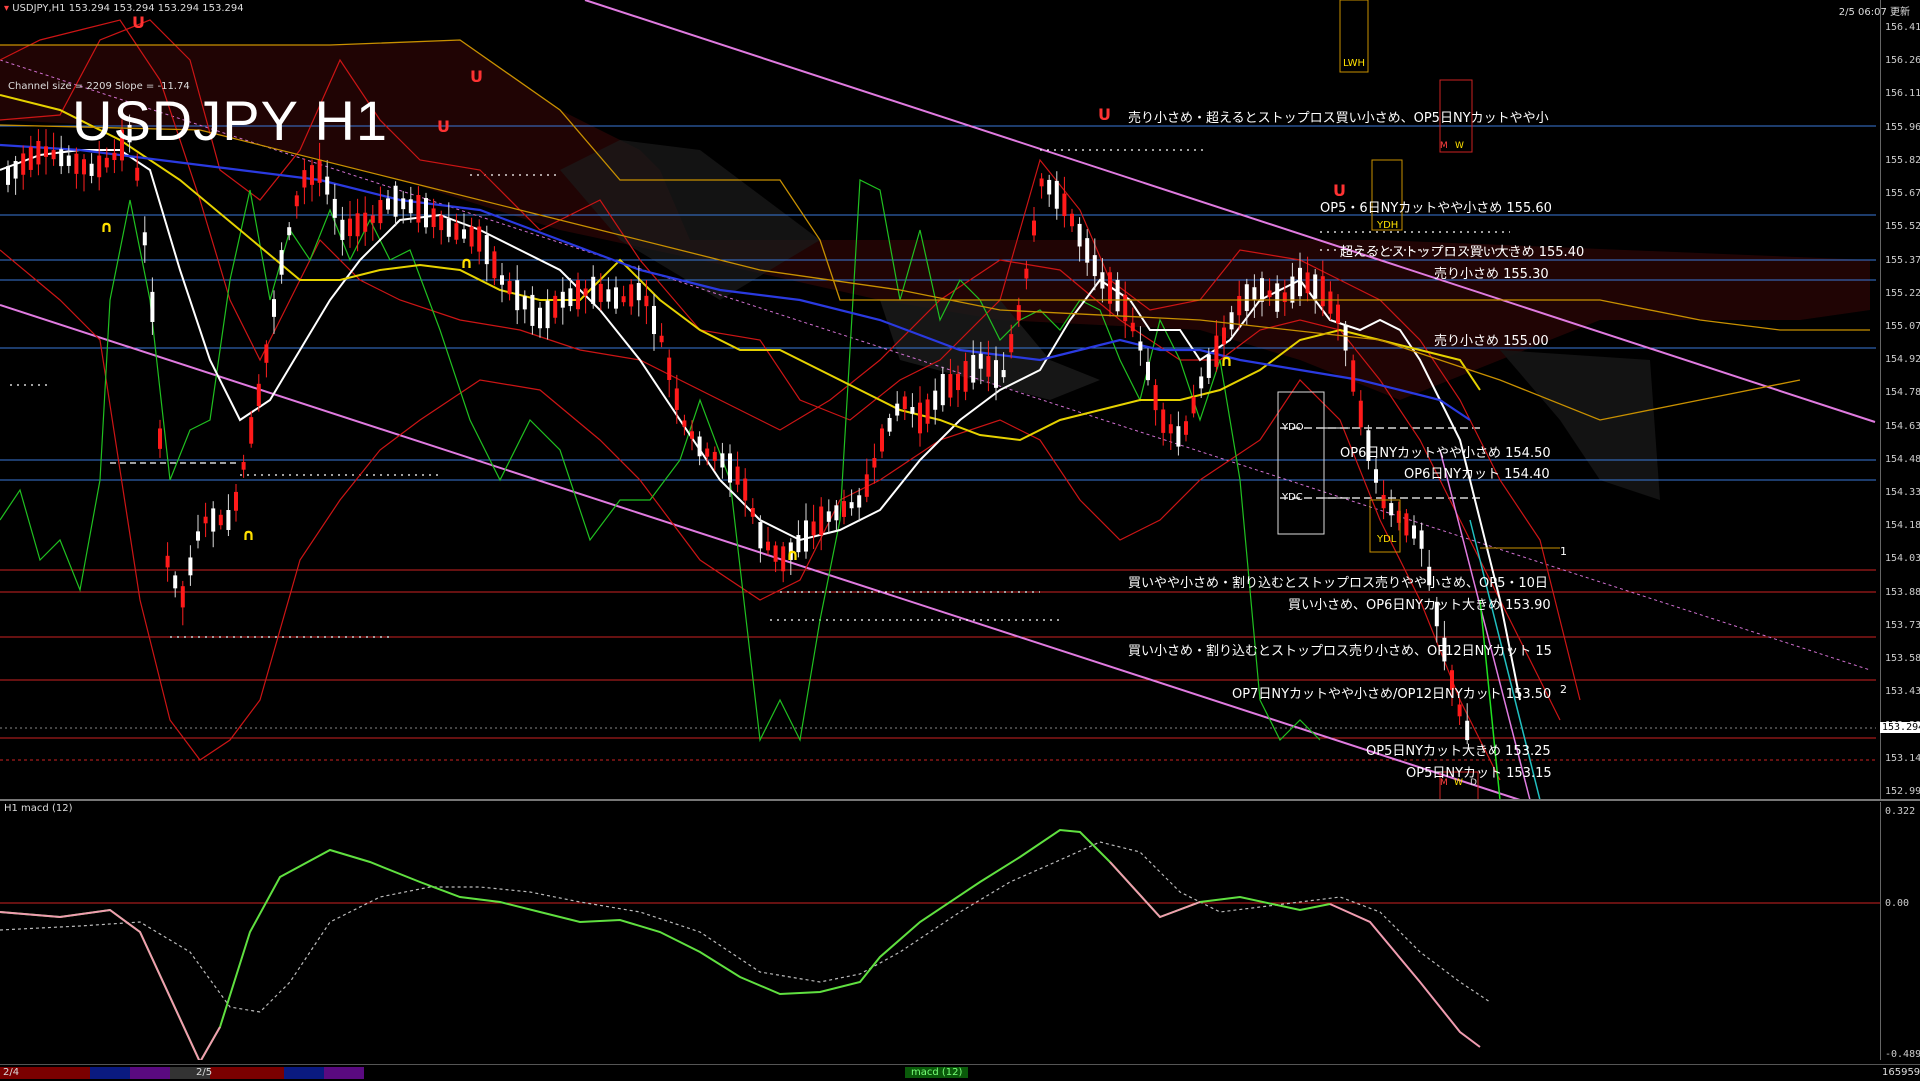 Image resolution: width=1920 pixels, height=1081 pixels. What do you see at coordinates (1387, 539) in the screenshot?
I see `ydl-label: YDL` at bounding box center [1387, 539].